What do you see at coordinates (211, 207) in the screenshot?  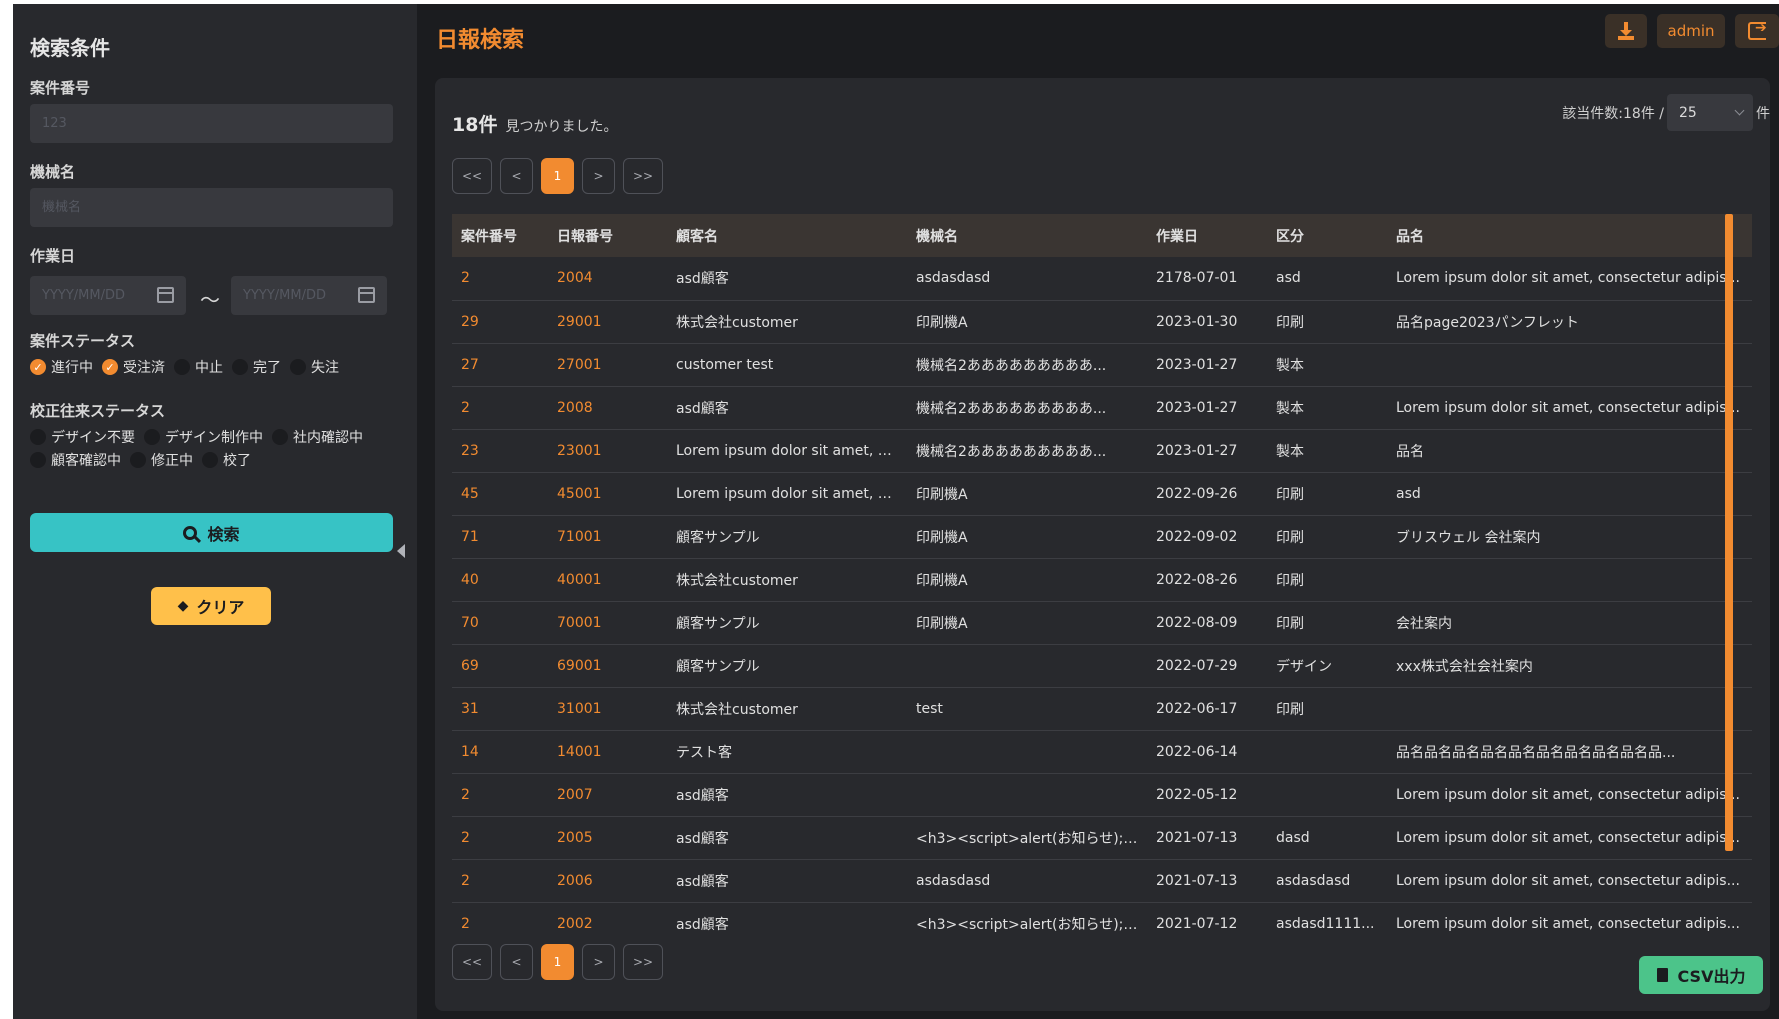 I see `machine-input` at bounding box center [211, 207].